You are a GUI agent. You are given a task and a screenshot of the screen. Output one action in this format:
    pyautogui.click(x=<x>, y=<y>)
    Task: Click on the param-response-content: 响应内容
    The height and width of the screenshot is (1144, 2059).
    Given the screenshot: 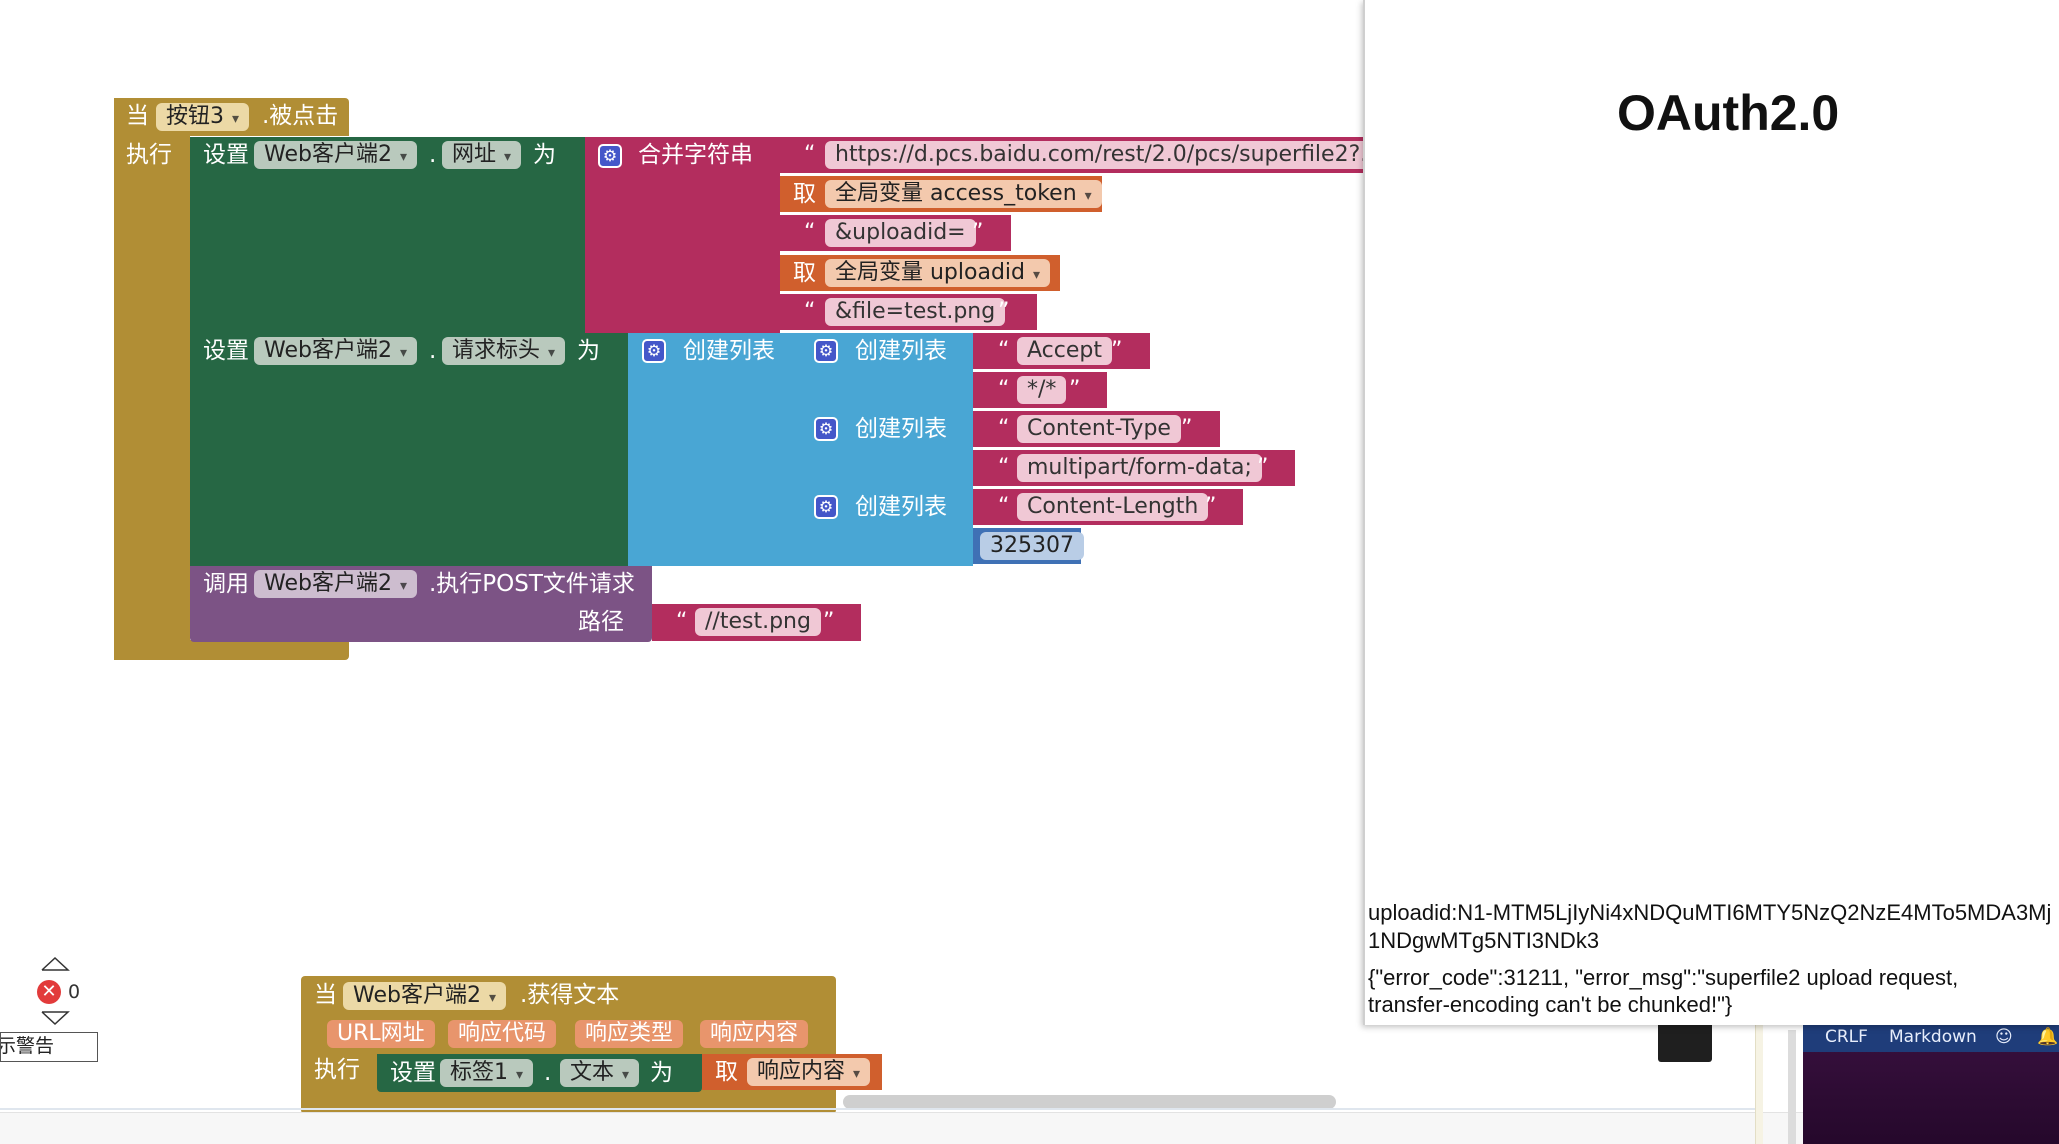 What is the action you would take?
    pyautogui.click(x=754, y=1034)
    